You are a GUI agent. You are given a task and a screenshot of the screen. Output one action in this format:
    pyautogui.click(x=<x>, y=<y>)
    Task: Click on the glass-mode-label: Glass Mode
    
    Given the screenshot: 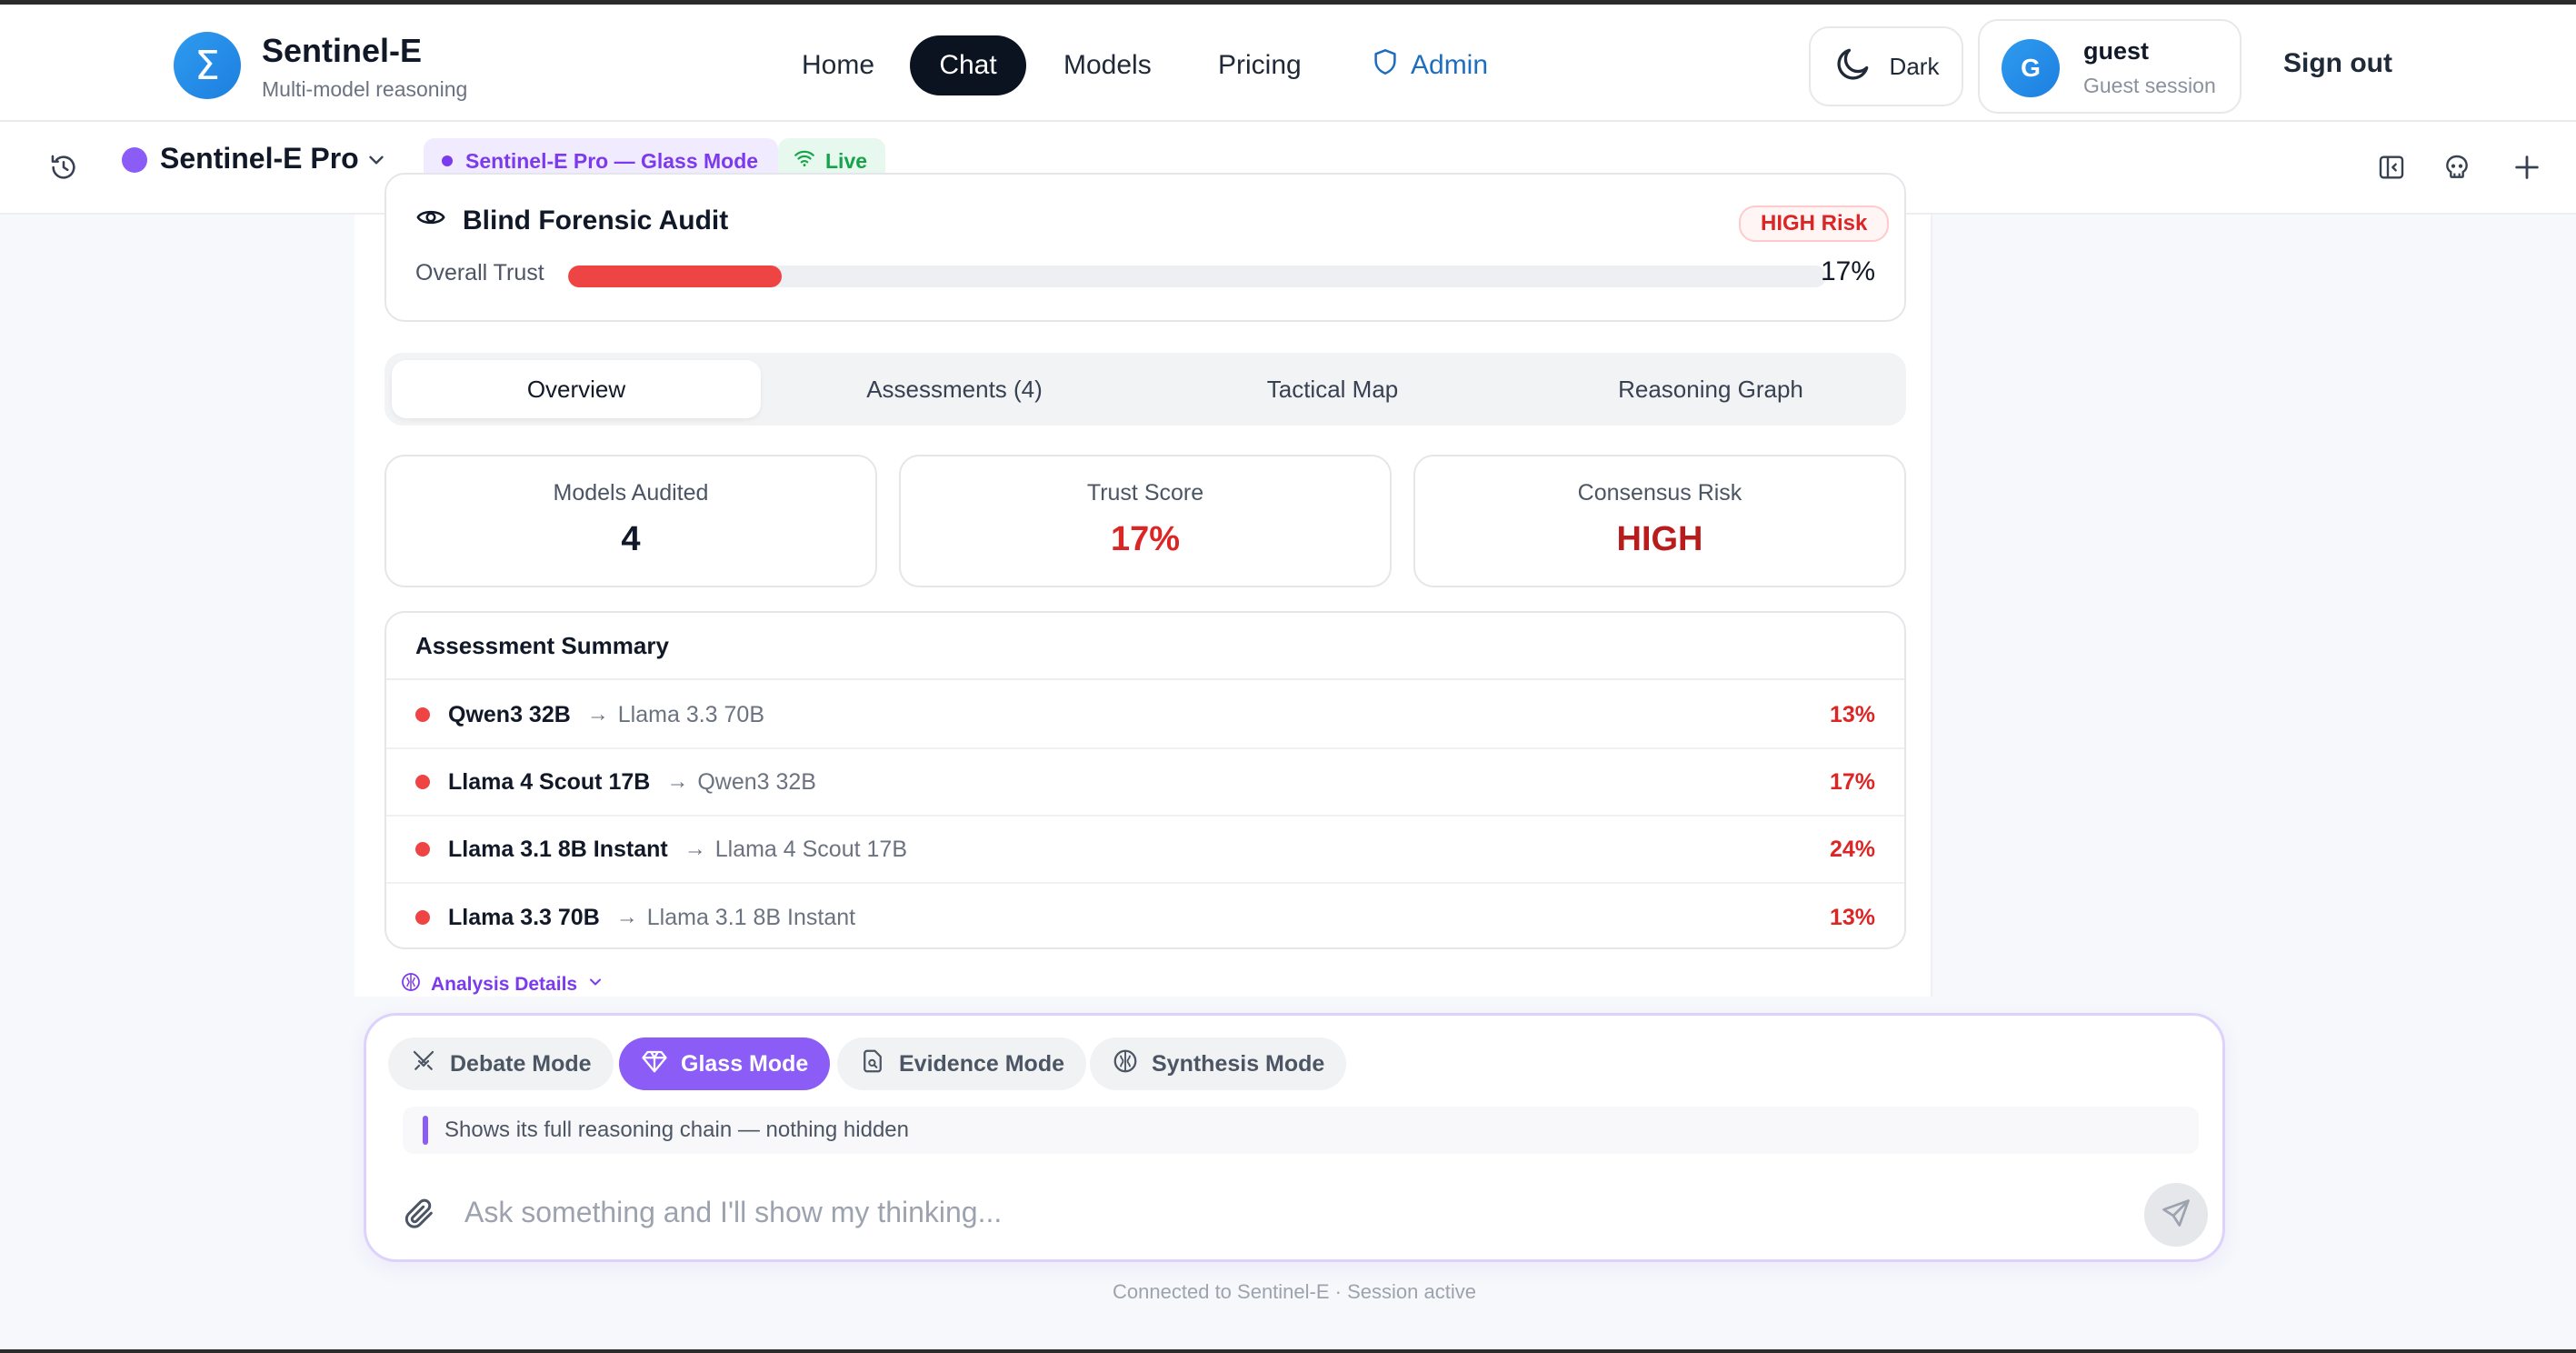 What is the action you would take?
    pyautogui.click(x=745, y=1064)
    